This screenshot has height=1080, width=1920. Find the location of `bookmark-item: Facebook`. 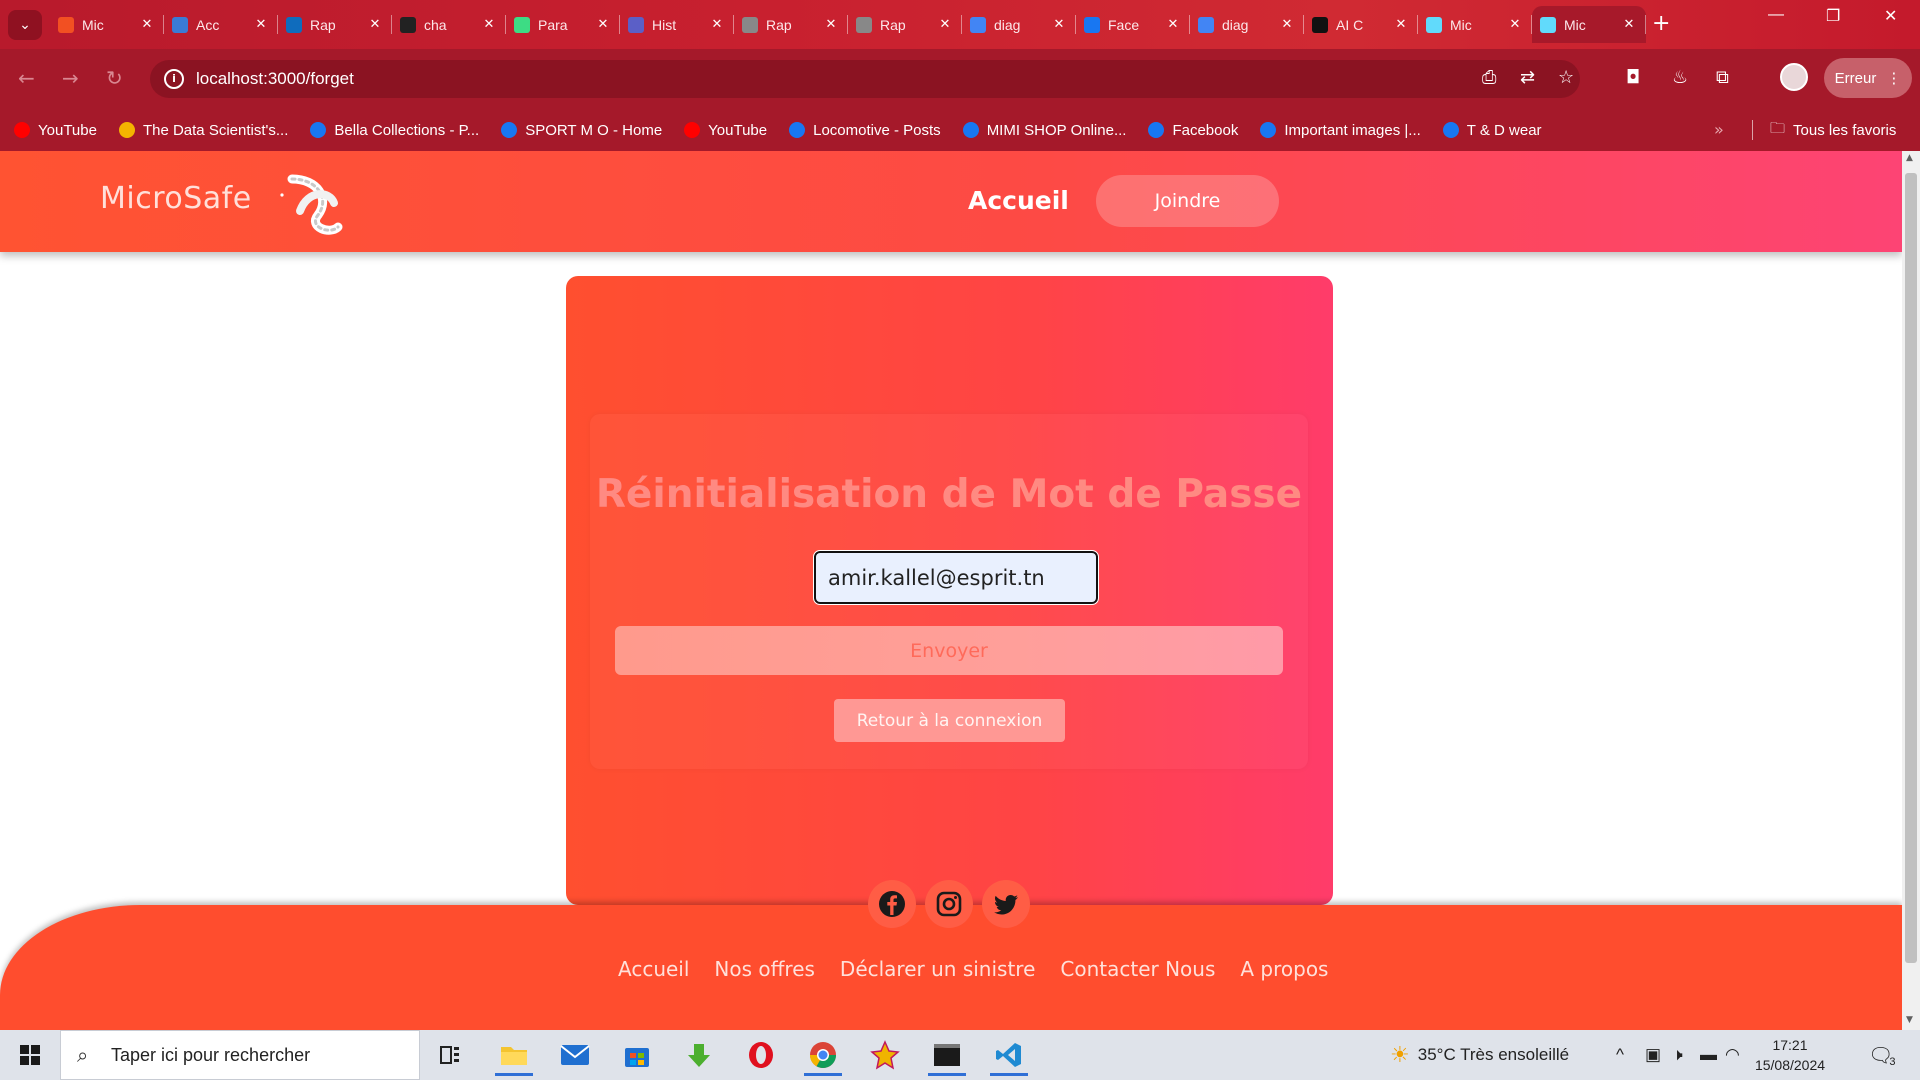

bookmark-item: Facebook is located at coordinates (1193, 130).